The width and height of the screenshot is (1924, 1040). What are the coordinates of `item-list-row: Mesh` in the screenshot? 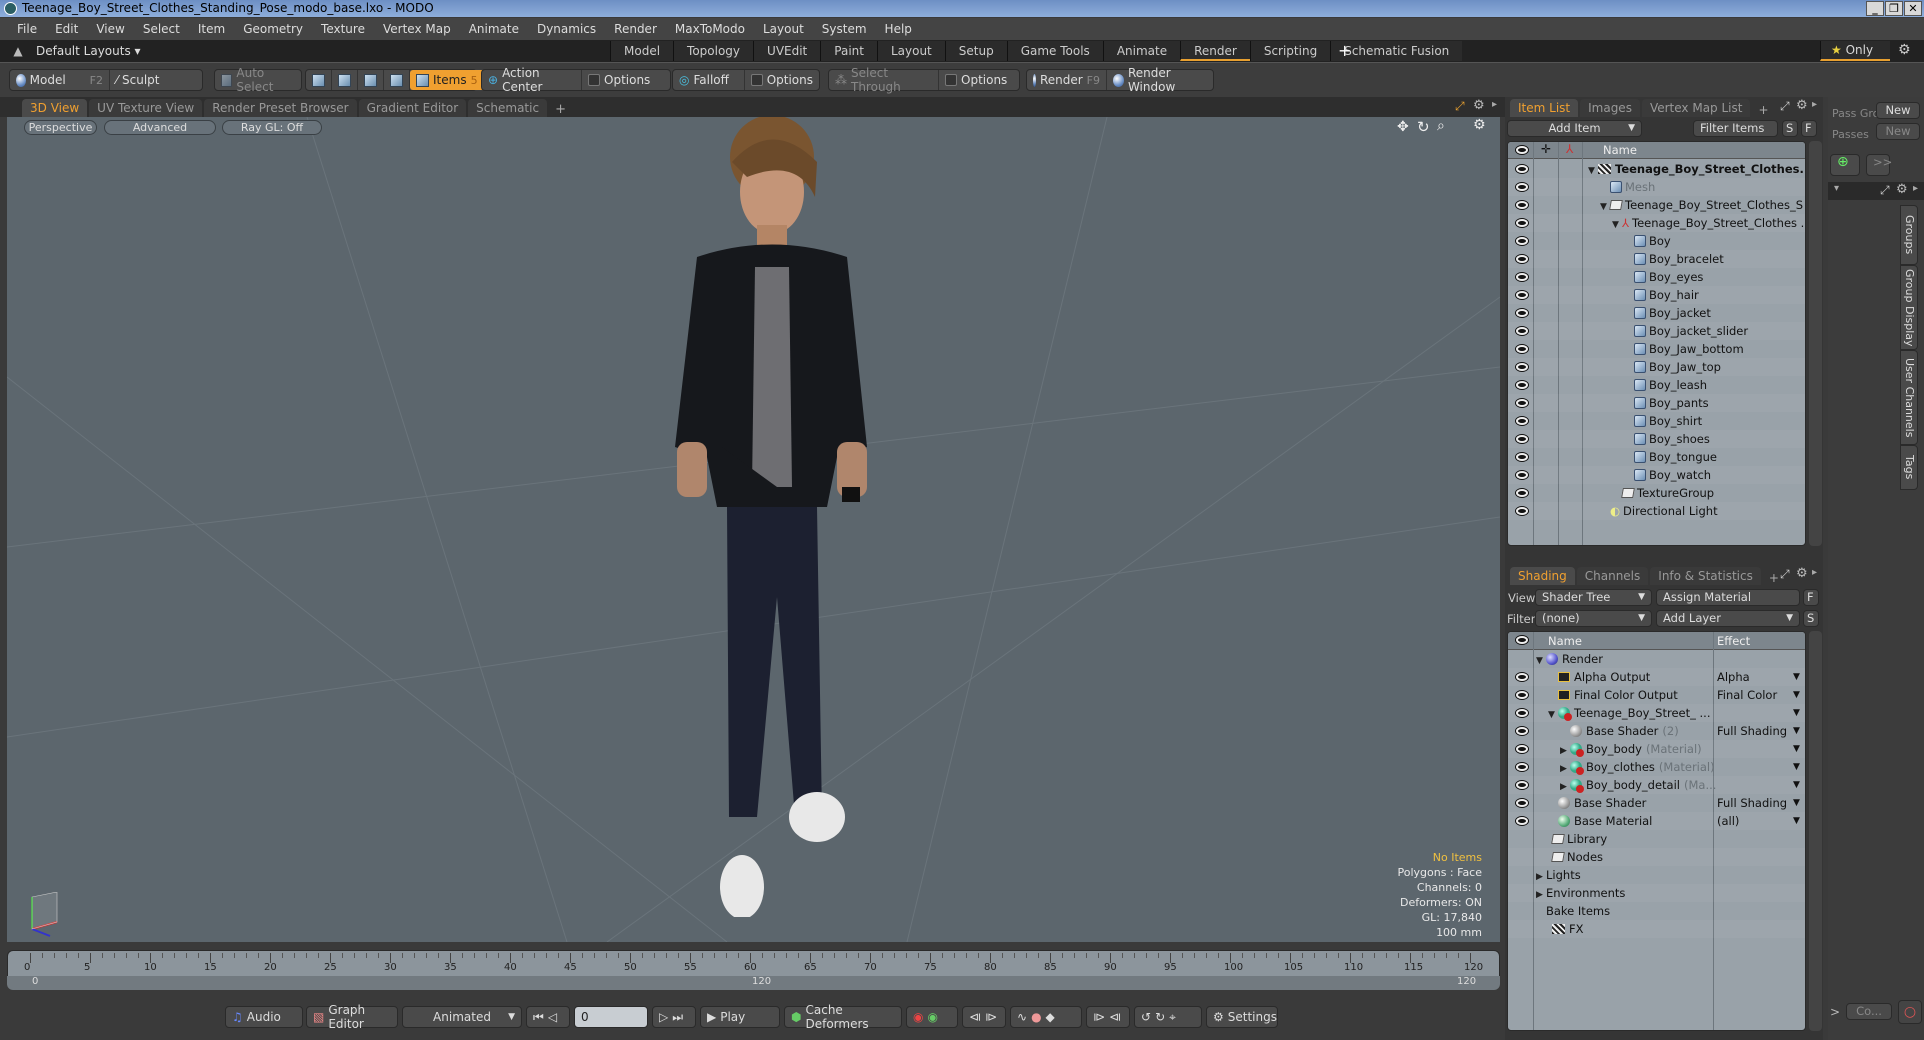 It's located at (1656, 187).